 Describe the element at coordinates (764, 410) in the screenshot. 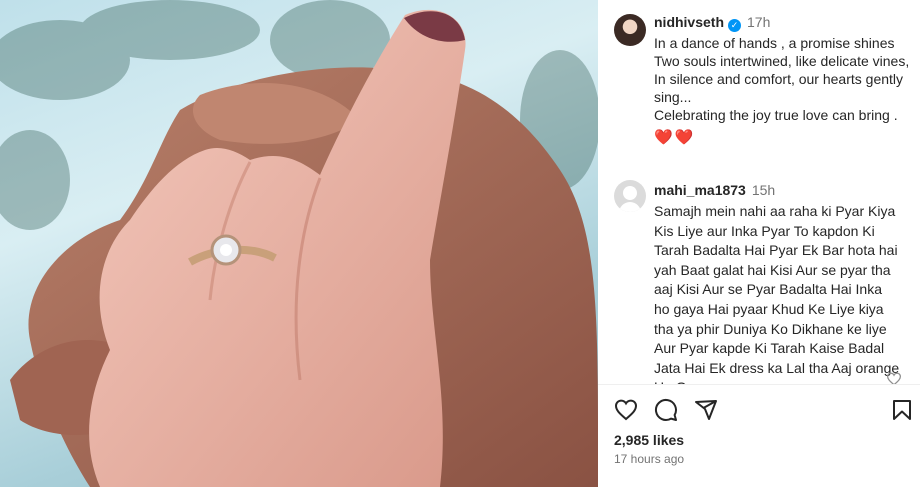

I see `action-bar` at that location.